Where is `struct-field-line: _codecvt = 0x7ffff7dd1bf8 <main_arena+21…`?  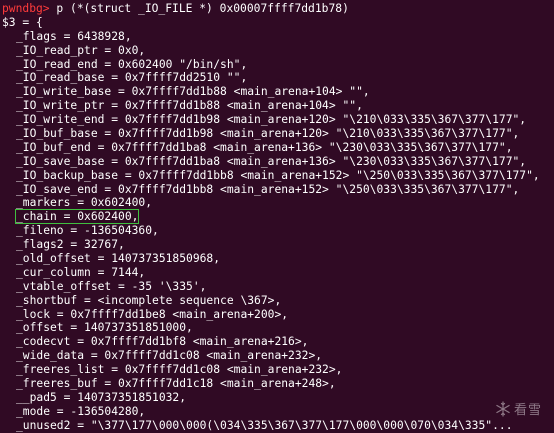
struct-field-line: _codecvt = 0x7ffff7dd1bf8 <main_arena+21… is located at coordinates (278, 342).